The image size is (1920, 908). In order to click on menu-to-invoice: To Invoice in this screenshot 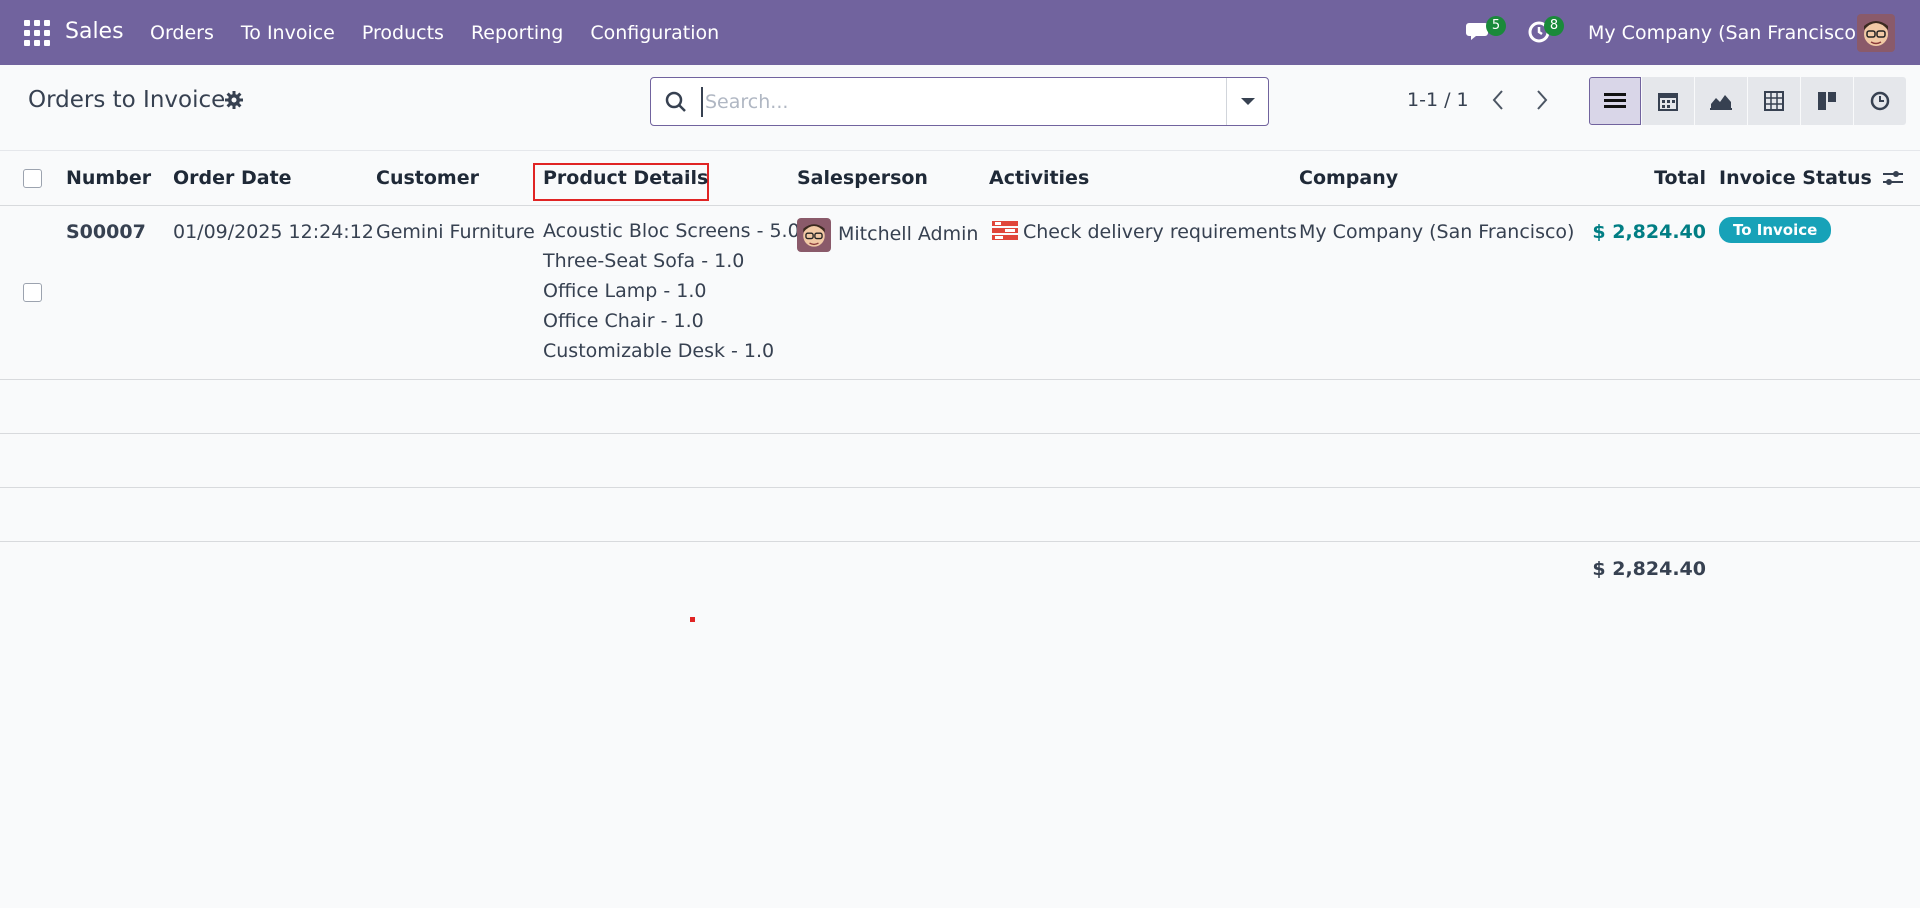, I will do `click(288, 33)`.